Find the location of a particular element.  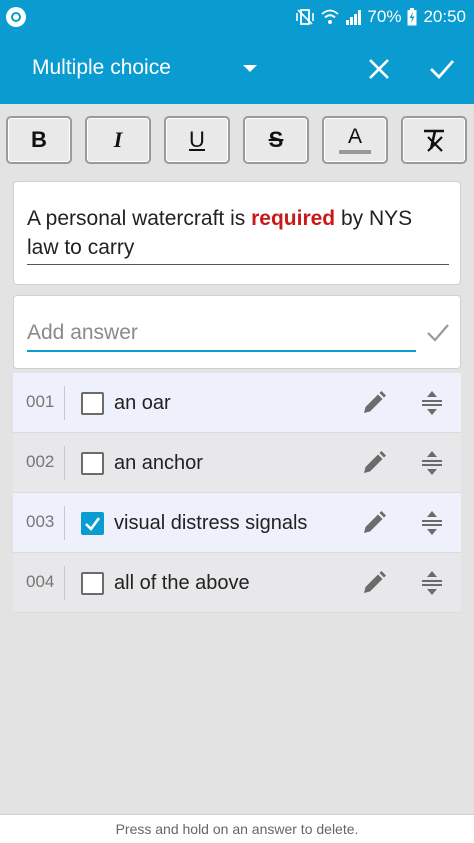

clear-format-icon is located at coordinates (434, 140).